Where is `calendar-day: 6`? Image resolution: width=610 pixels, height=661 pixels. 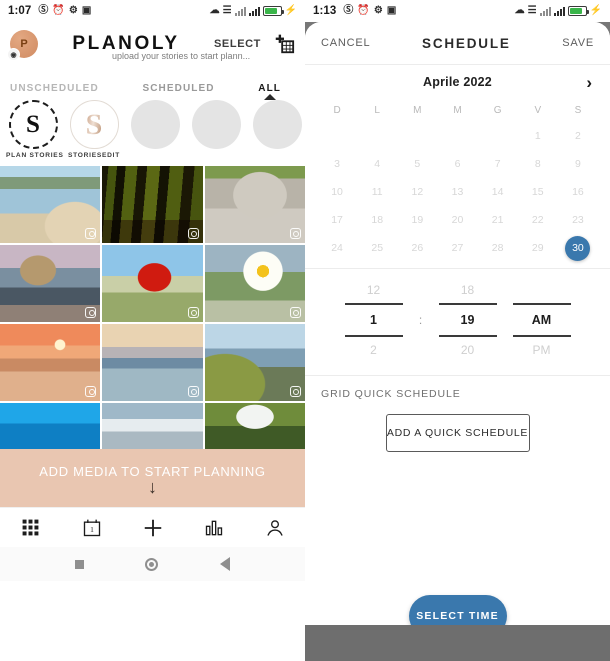
calendar-day: 6 is located at coordinates (457, 164).